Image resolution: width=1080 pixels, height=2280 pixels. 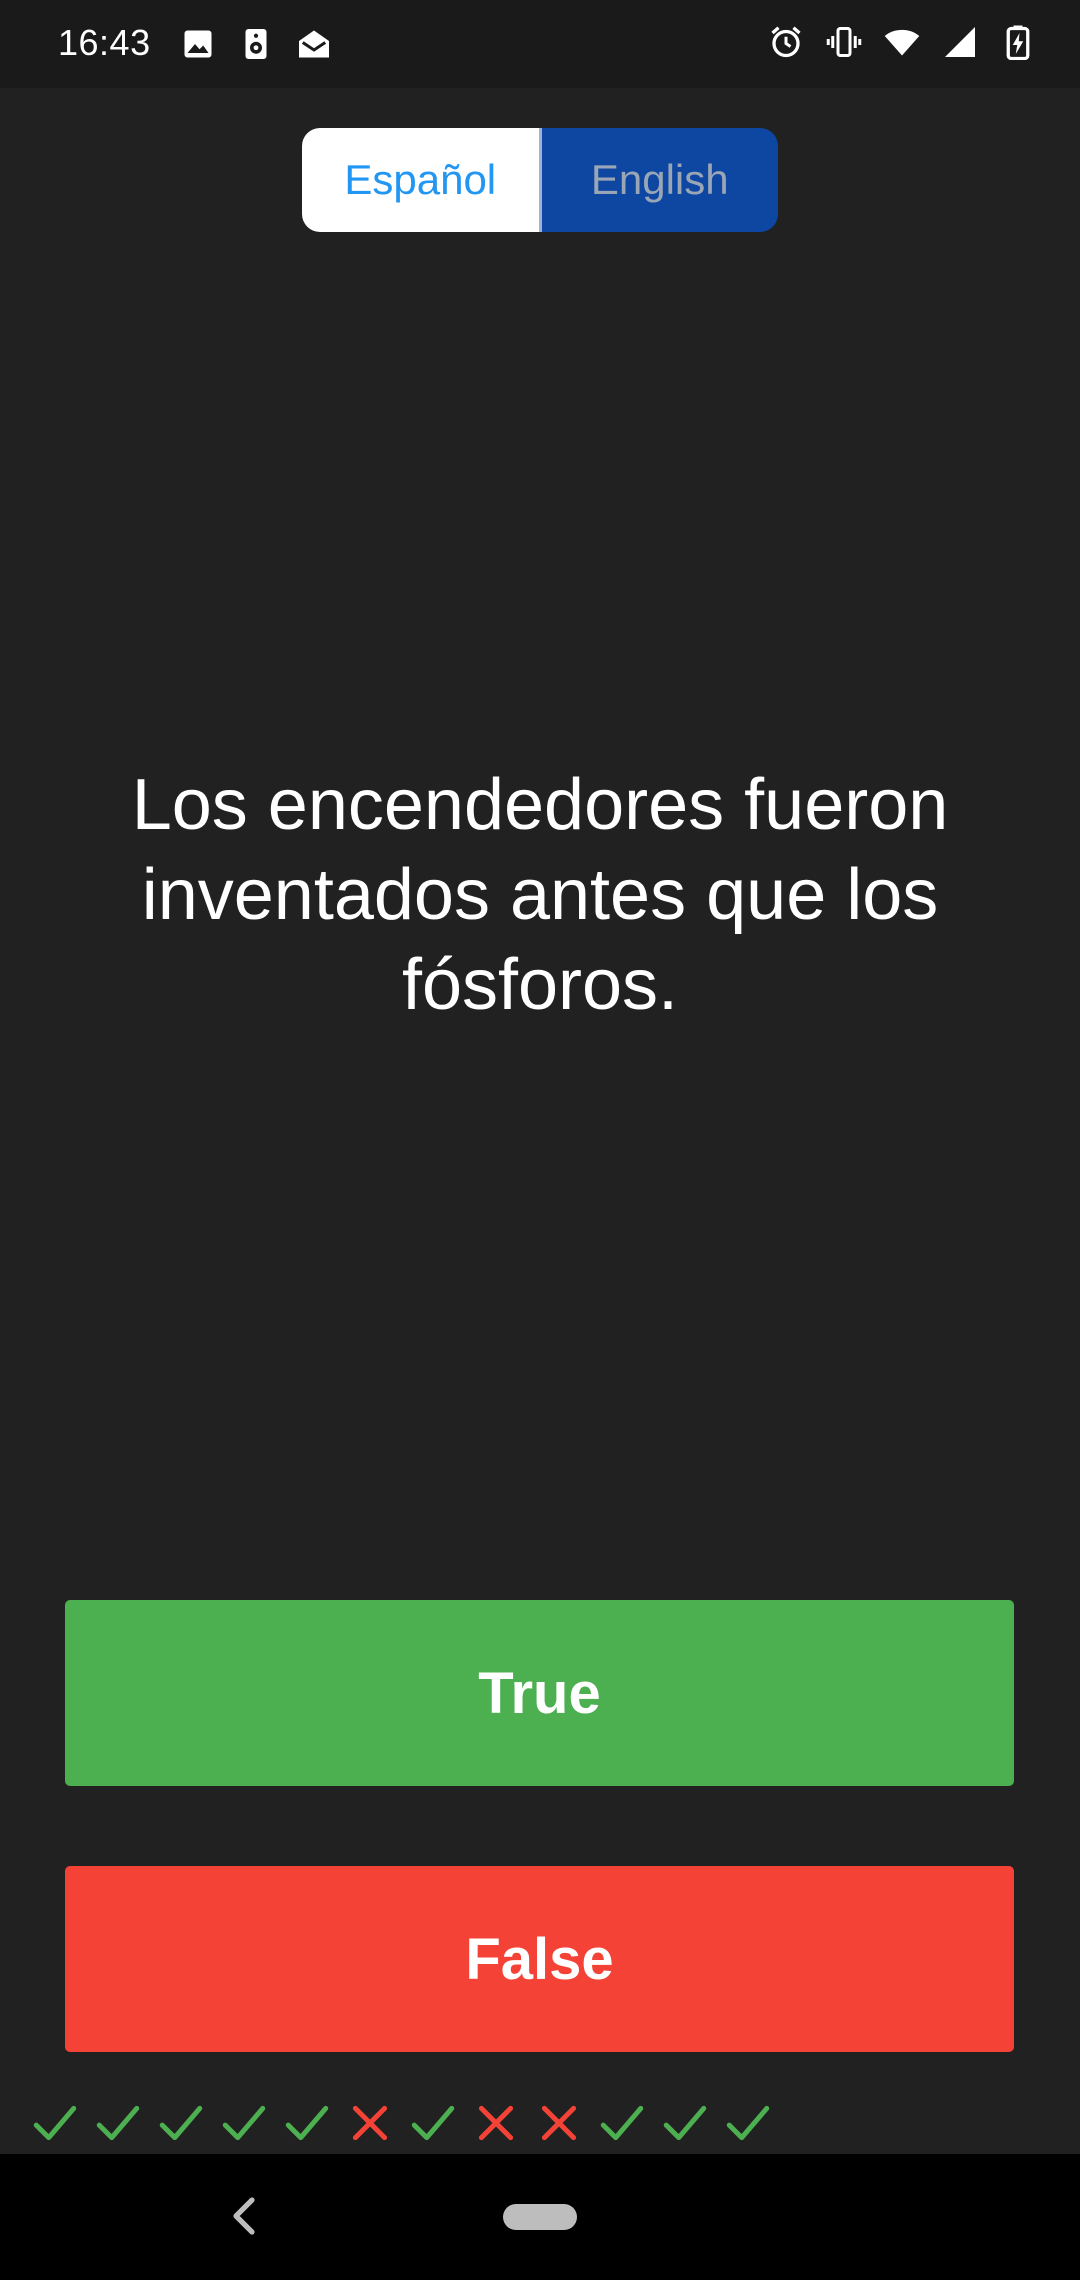 I want to click on language-toggle: Español English, so click(x=540, y=180).